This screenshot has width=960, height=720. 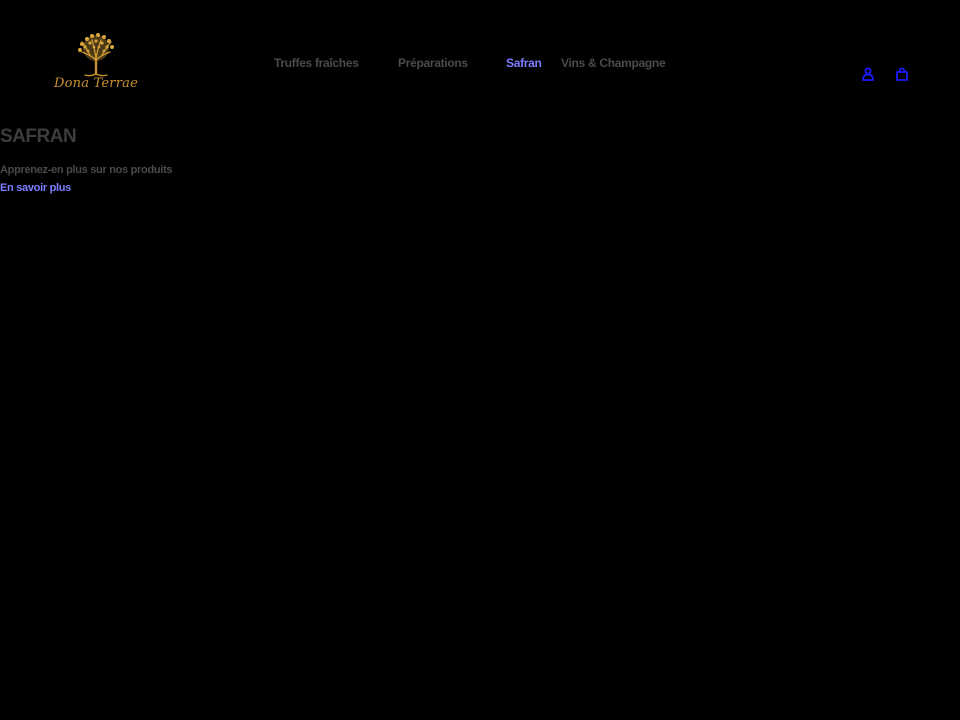 I want to click on nav-item-vins-champagne: Vins & Champagne, so click(x=613, y=63).